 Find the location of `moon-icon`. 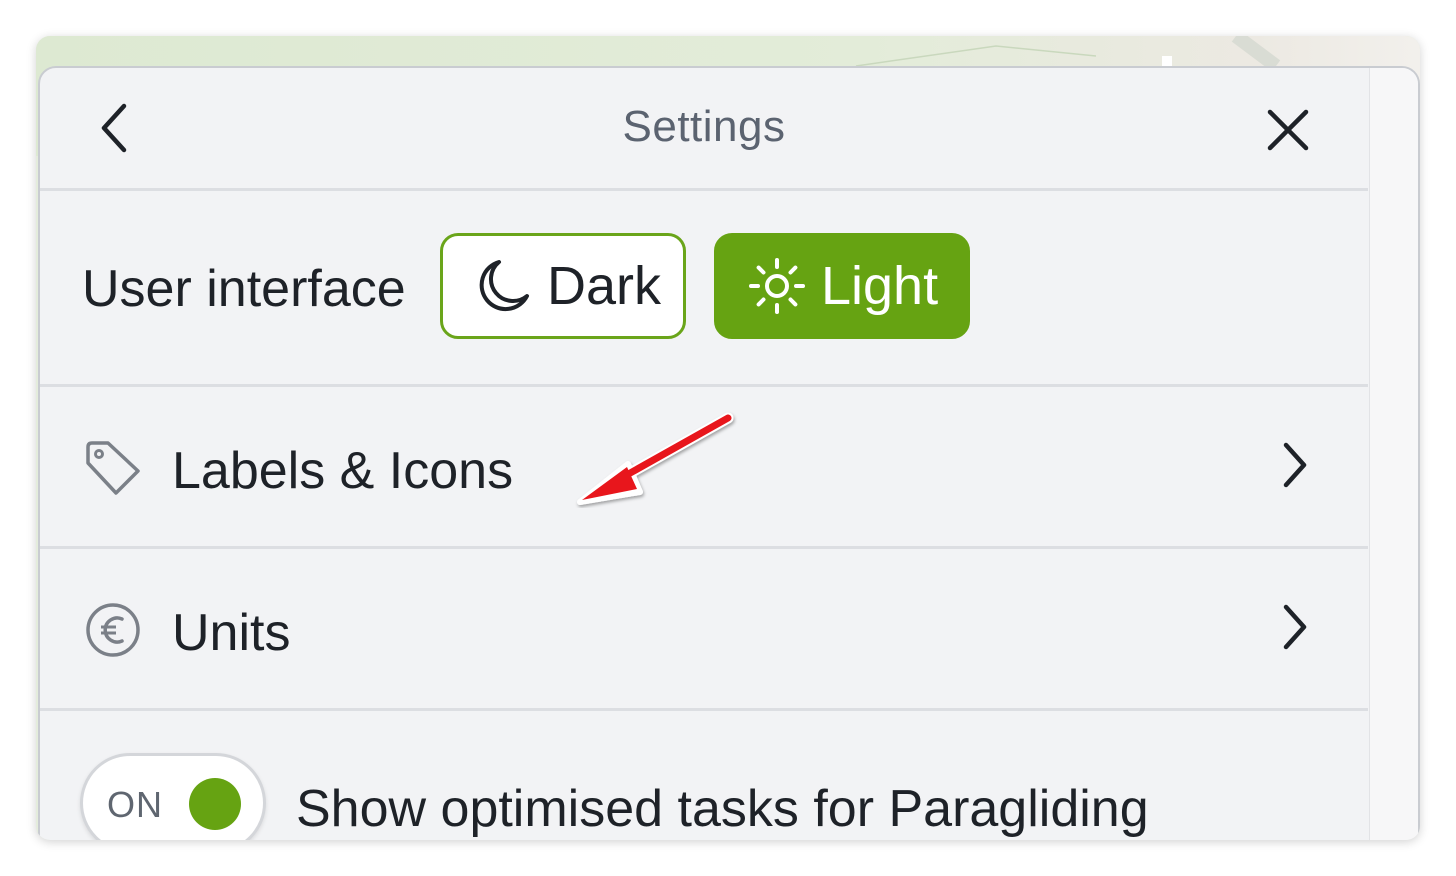

moon-icon is located at coordinates (503, 286).